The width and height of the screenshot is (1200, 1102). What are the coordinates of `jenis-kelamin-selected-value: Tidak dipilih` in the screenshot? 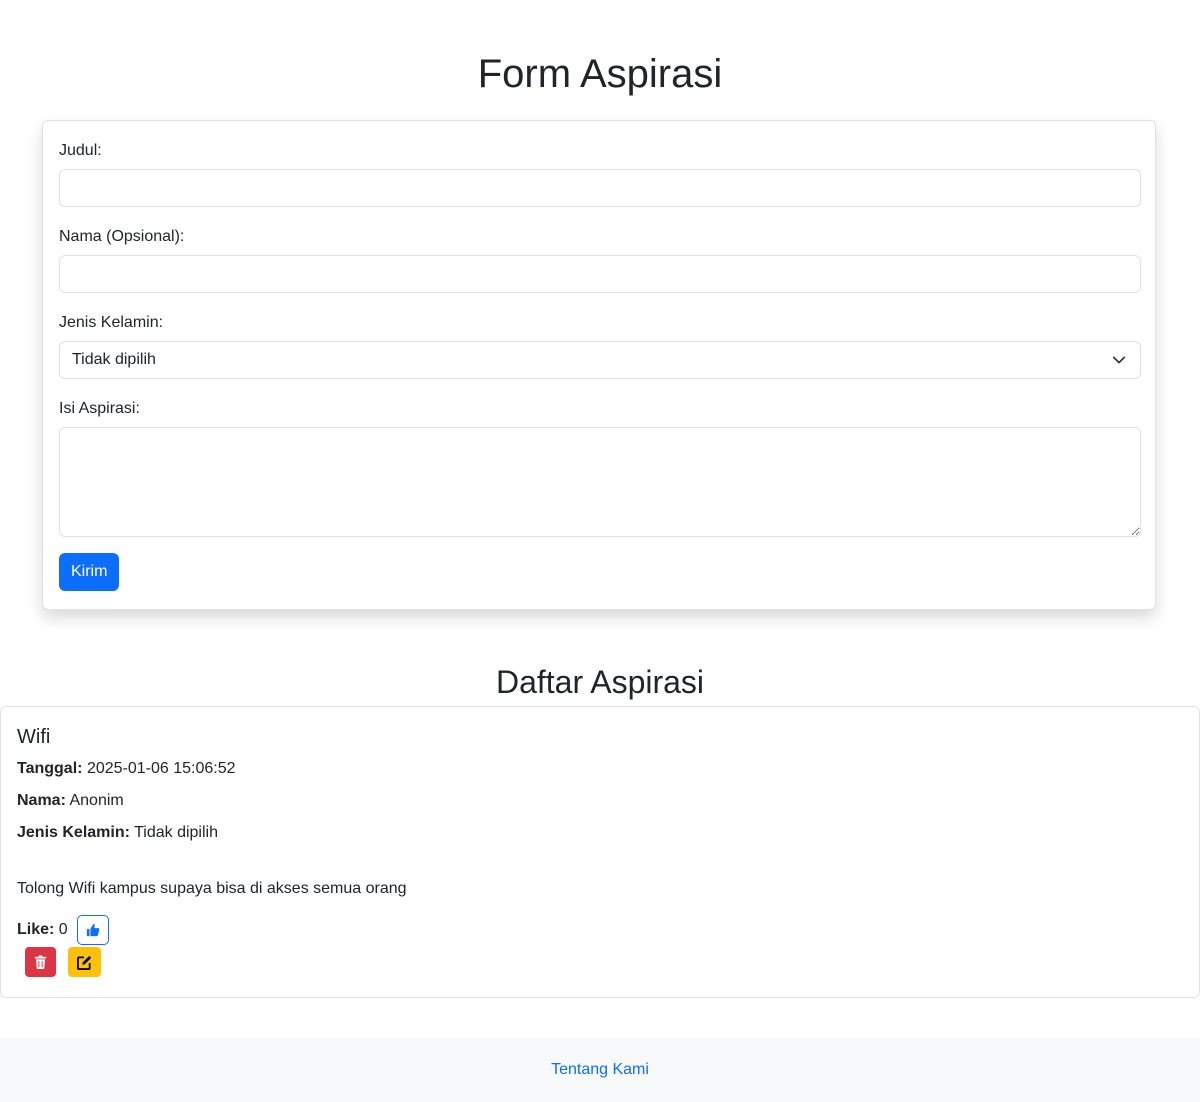 It's located at (114, 359).